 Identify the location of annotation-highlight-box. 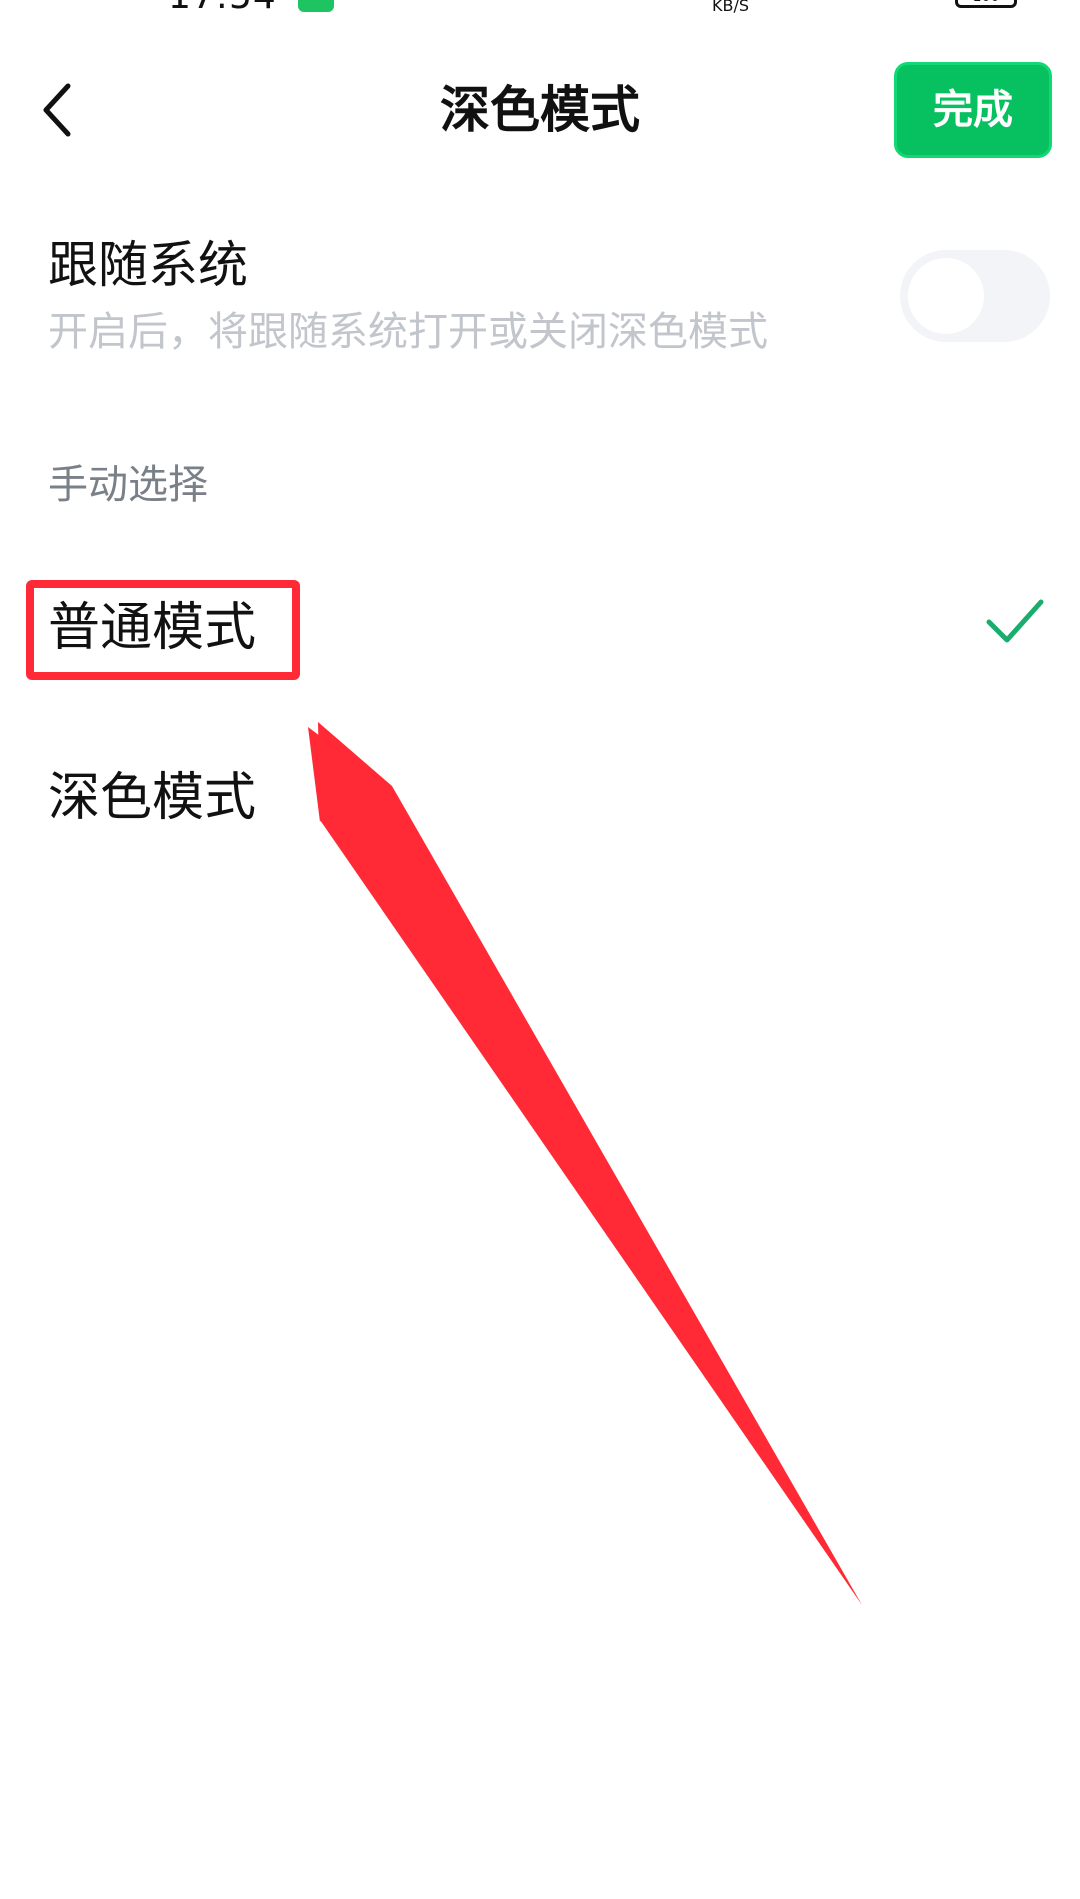
(163, 630).